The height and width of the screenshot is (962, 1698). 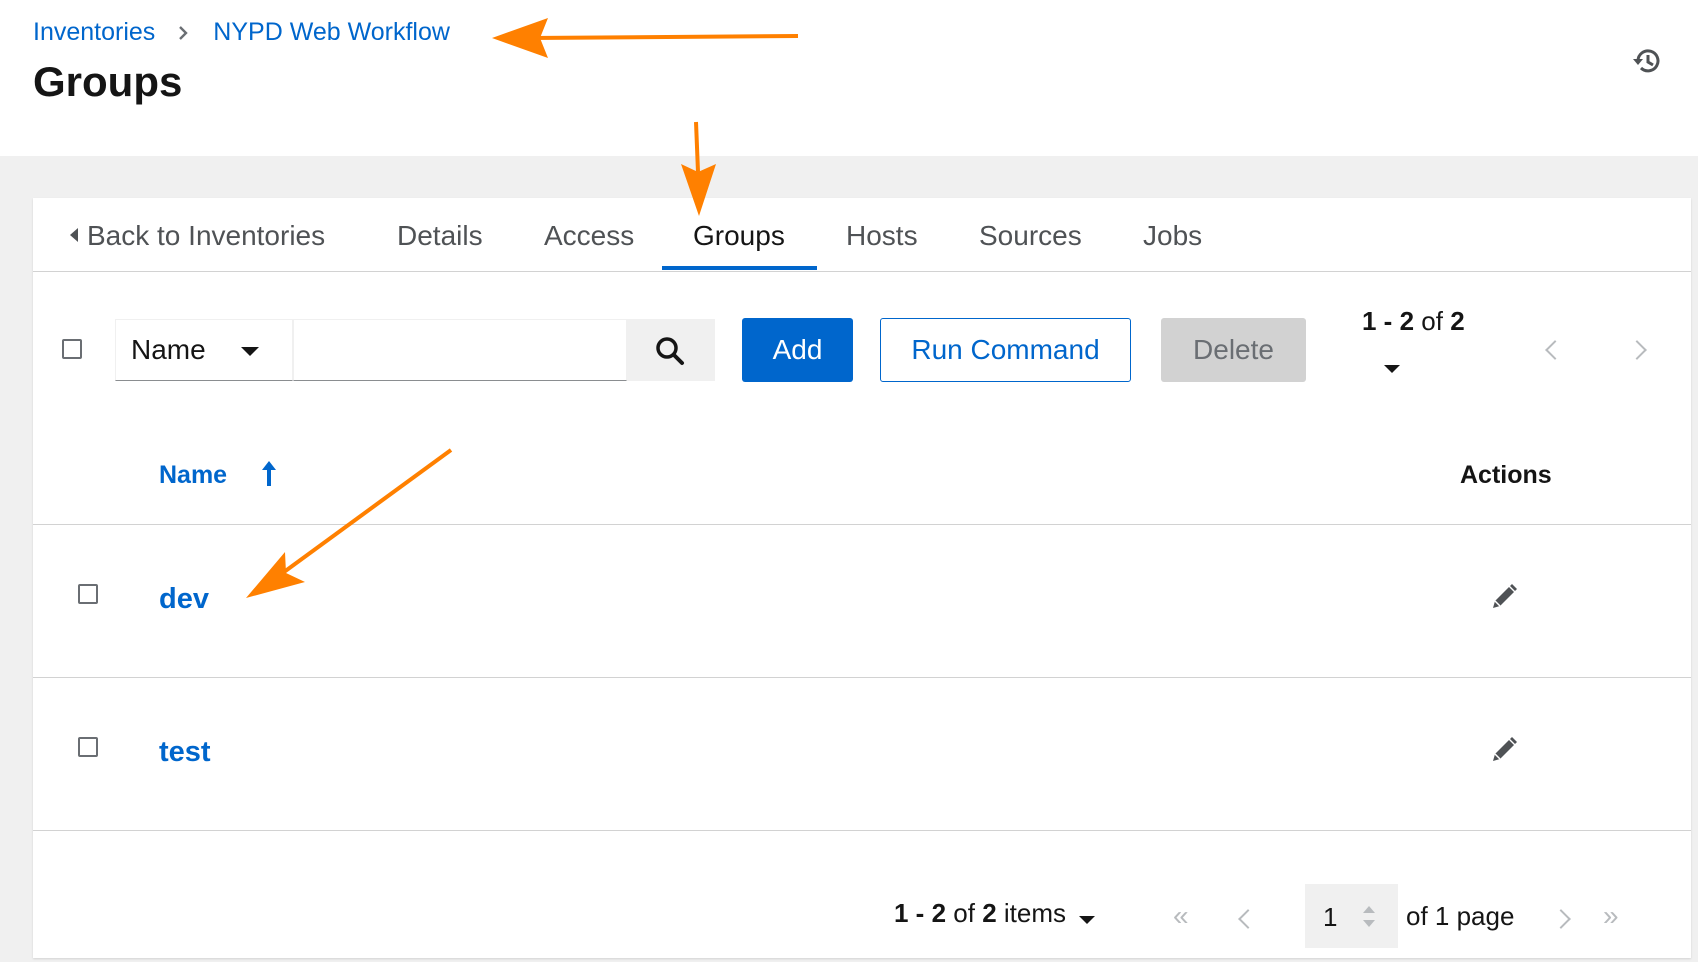 What do you see at coordinates (108, 81) in the screenshot?
I see `page-title: Groups` at bounding box center [108, 81].